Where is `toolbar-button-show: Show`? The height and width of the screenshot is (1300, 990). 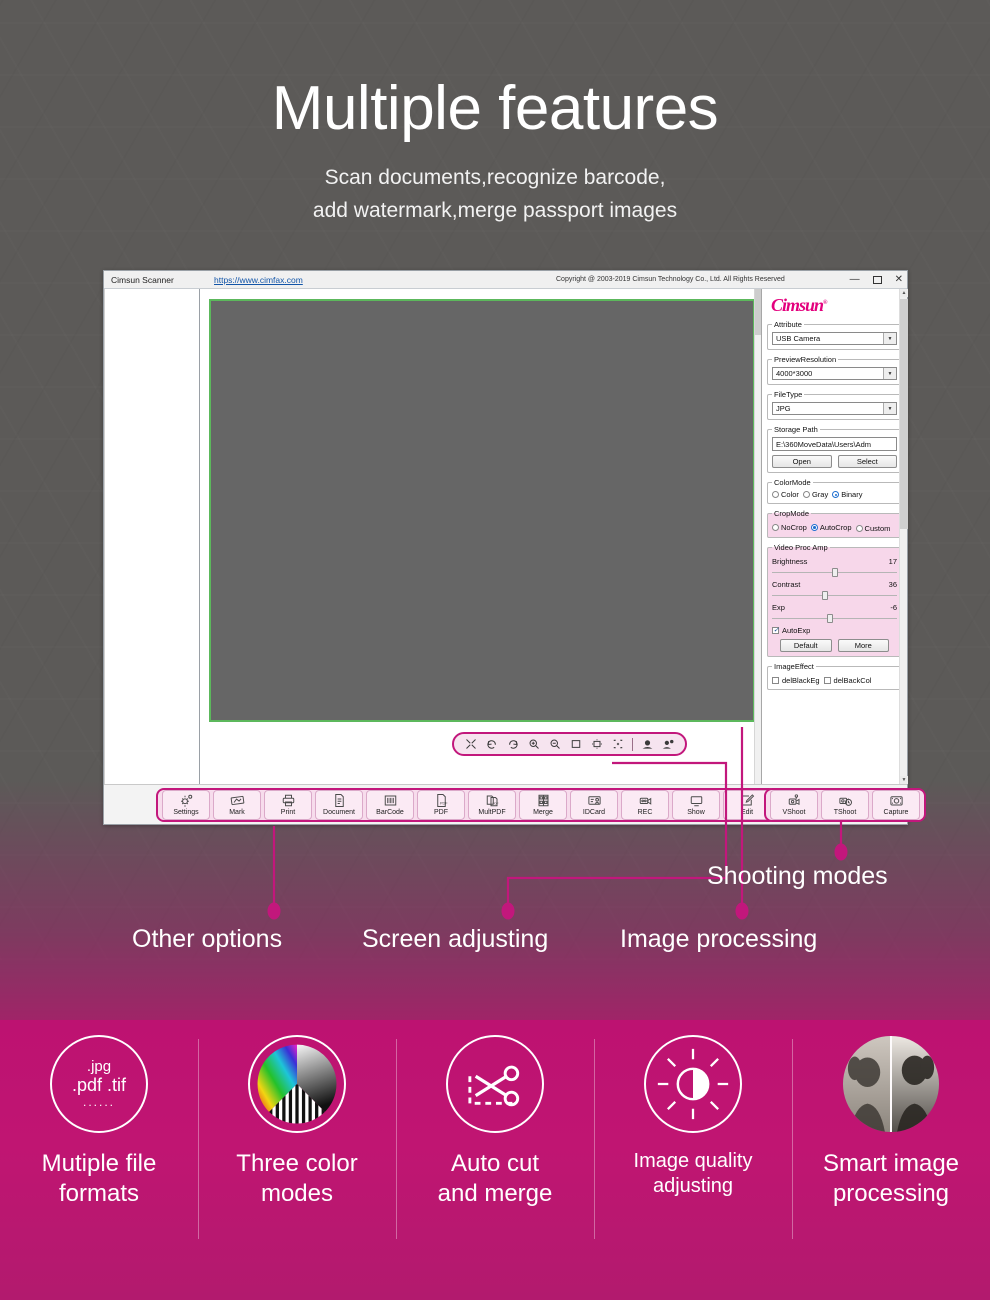
toolbar-button-show: Show is located at coordinates (696, 804).